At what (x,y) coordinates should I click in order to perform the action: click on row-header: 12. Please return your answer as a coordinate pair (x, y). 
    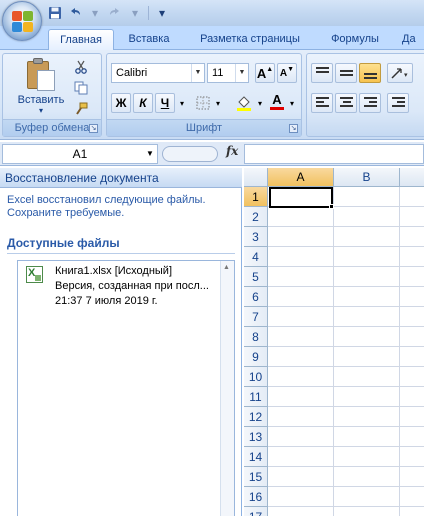
    Looking at the image, I should click on (256, 417).